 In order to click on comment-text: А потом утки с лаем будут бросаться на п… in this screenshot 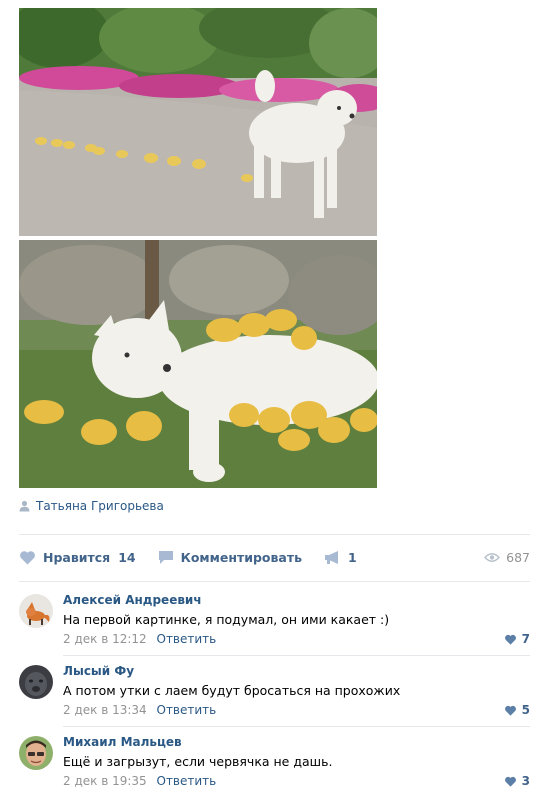, I will do `click(232, 690)`.